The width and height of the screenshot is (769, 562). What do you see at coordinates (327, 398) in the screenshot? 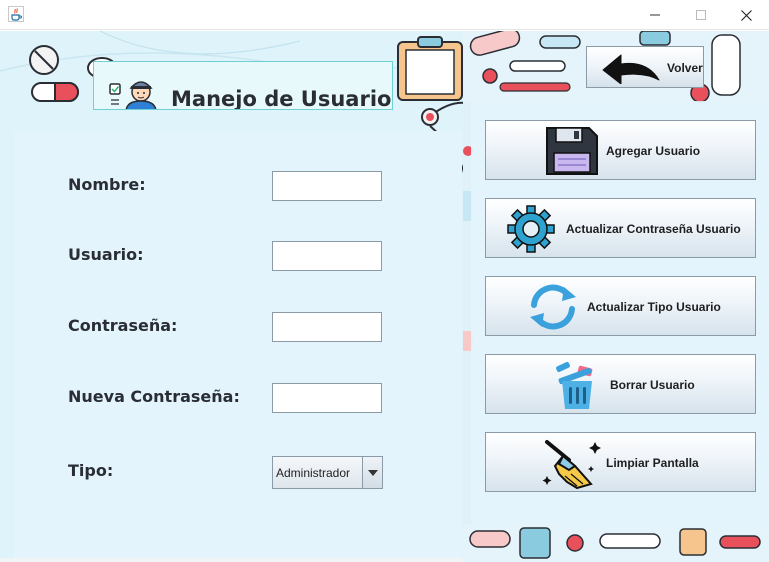
I see `nueva-contrasena-input` at bounding box center [327, 398].